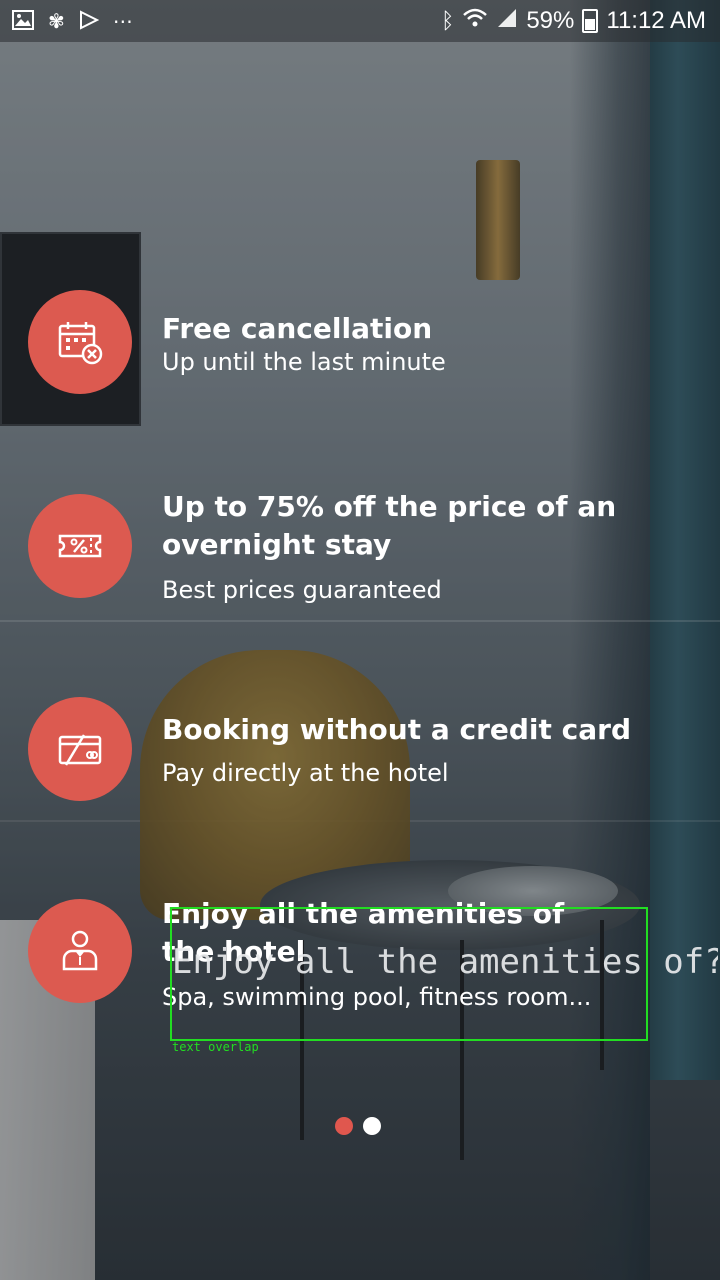 Image resolution: width=720 pixels, height=1280 pixels. What do you see at coordinates (305, 773) in the screenshot?
I see `feature-subtitle: Pay directly at the hotel` at bounding box center [305, 773].